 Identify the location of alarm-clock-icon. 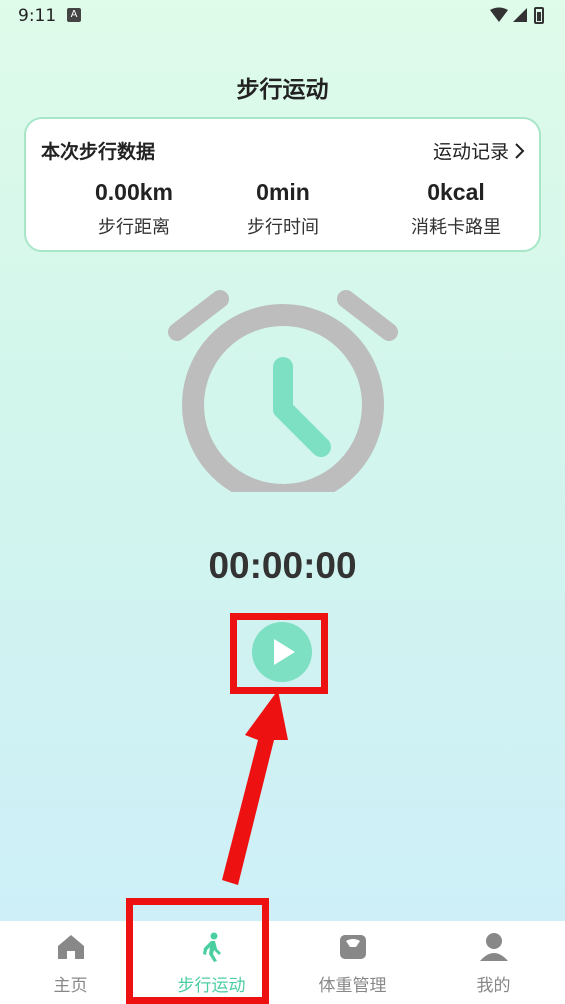
(283, 391).